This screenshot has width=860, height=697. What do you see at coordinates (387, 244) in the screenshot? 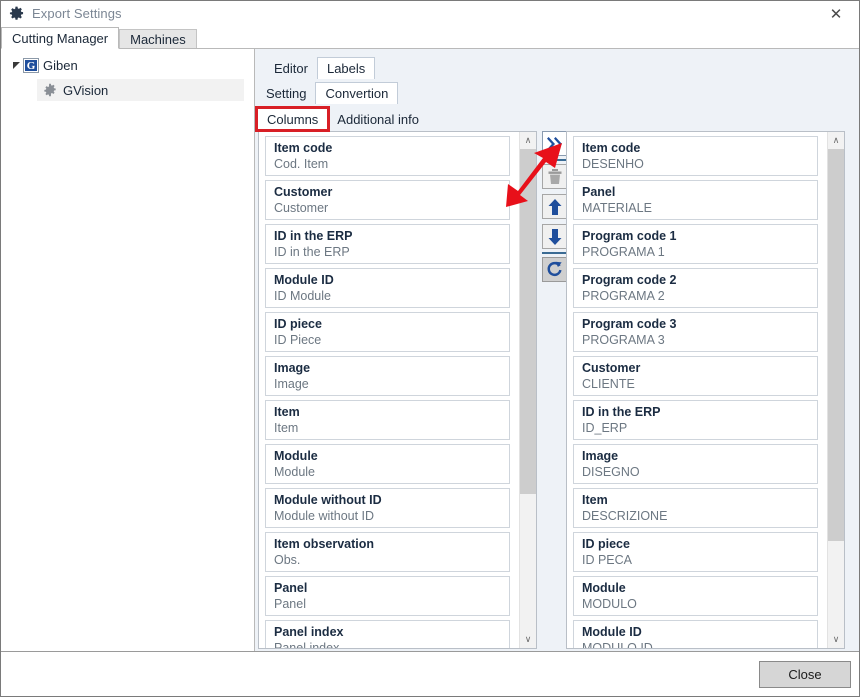
I see `list-item: ID in the ERP ID in the ERP` at bounding box center [387, 244].